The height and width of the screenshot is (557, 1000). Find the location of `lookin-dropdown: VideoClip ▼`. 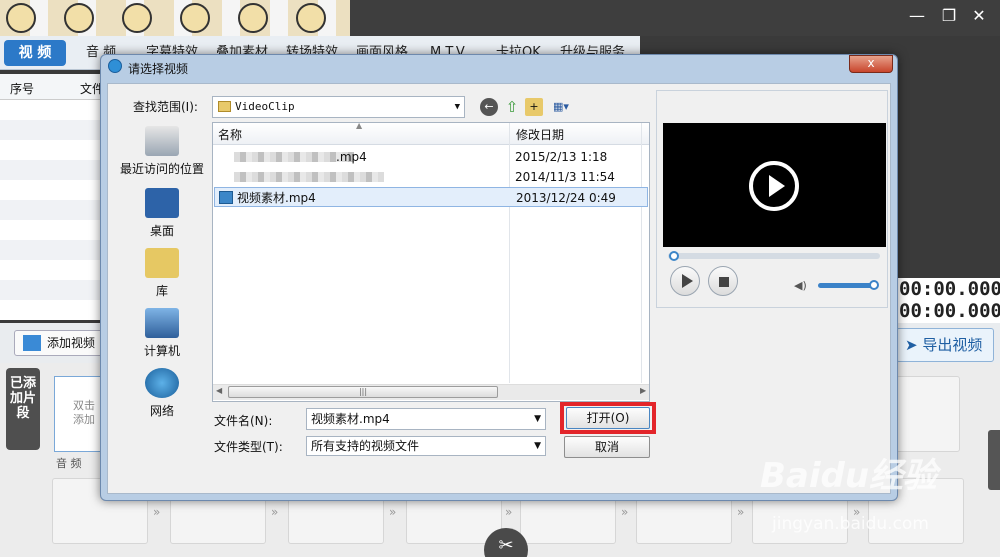

lookin-dropdown: VideoClip ▼ is located at coordinates (338, 107).